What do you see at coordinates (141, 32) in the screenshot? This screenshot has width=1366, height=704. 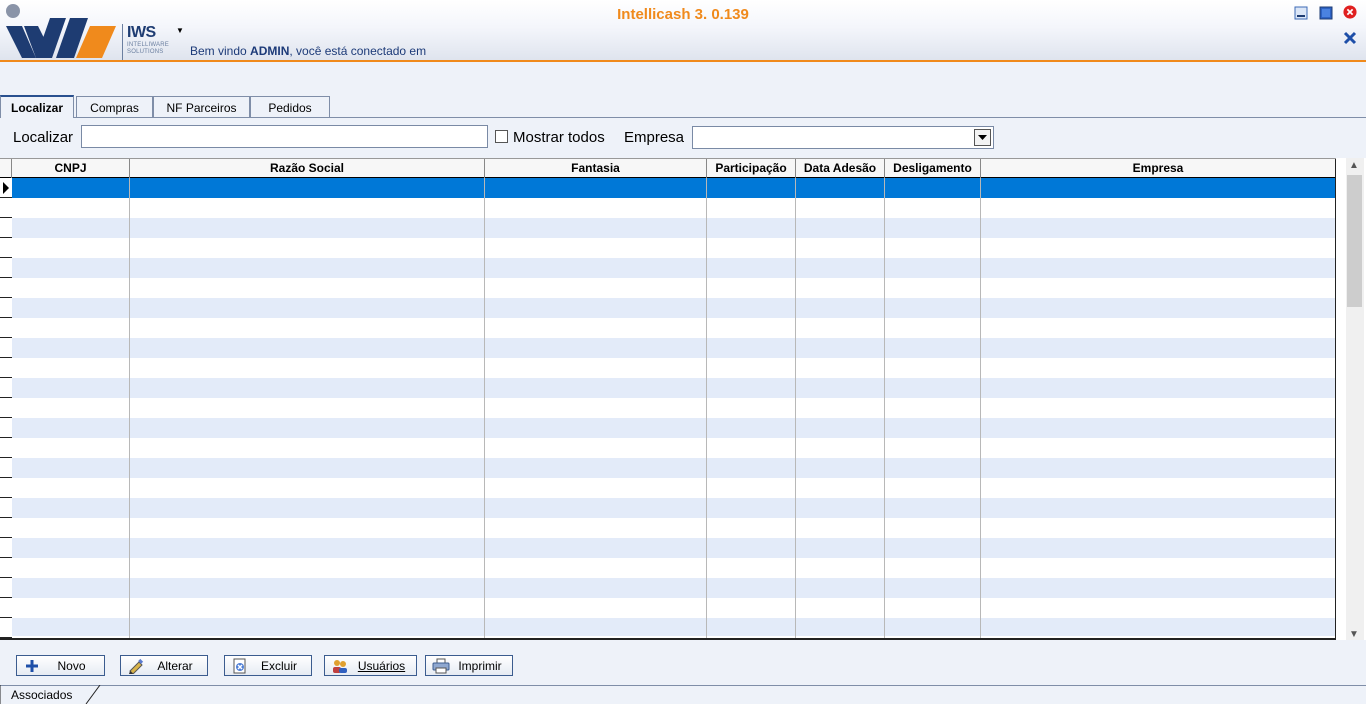 I see `brand-name: IWS` at bounding box center [141, 32].